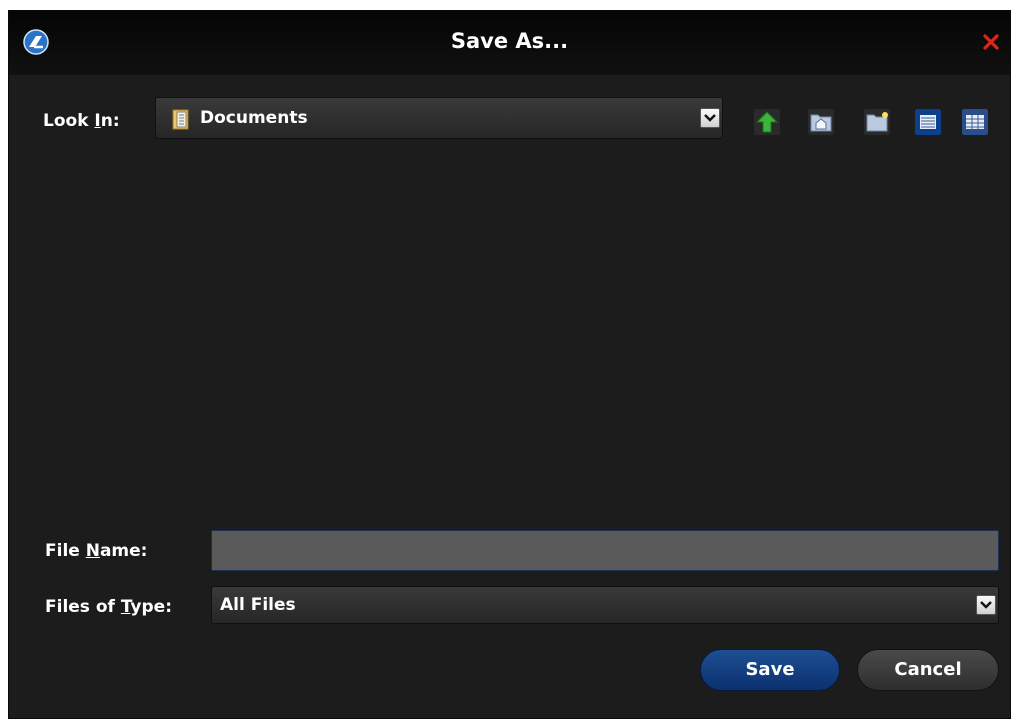 The width and height of the screenshot is (1019, 727). What do you see at coordinates (96, 551) in the screenshot?
I see `file-name-label: File Name:` at bounding box center [96, 551].